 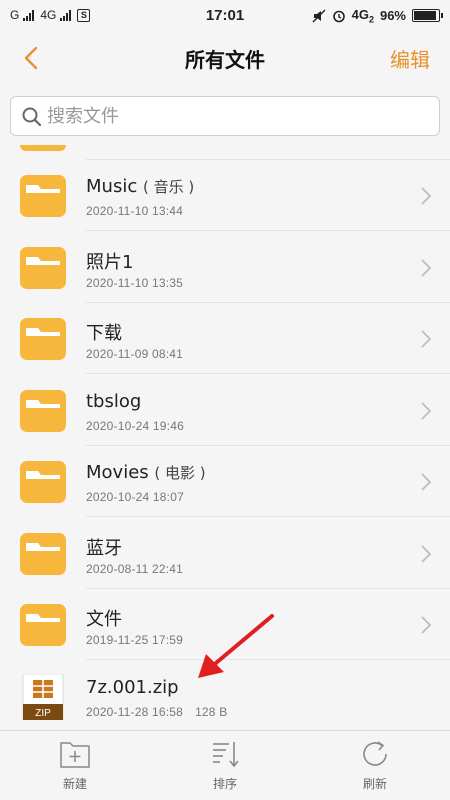 What do you see at coordinates (338, 16) in the screenshot?
I see `alarm-icon` at bounding box center [338, 16].